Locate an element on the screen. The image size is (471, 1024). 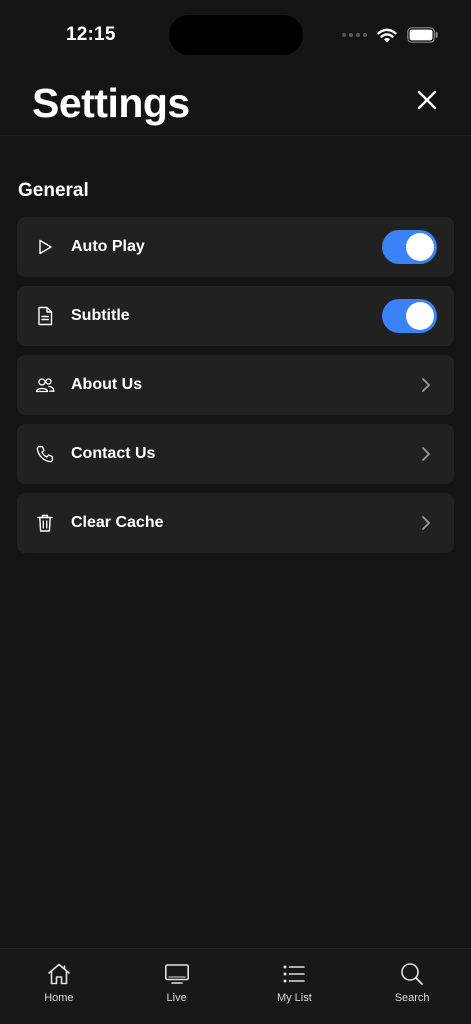
phone-icon is located at coordinates (45, 454).